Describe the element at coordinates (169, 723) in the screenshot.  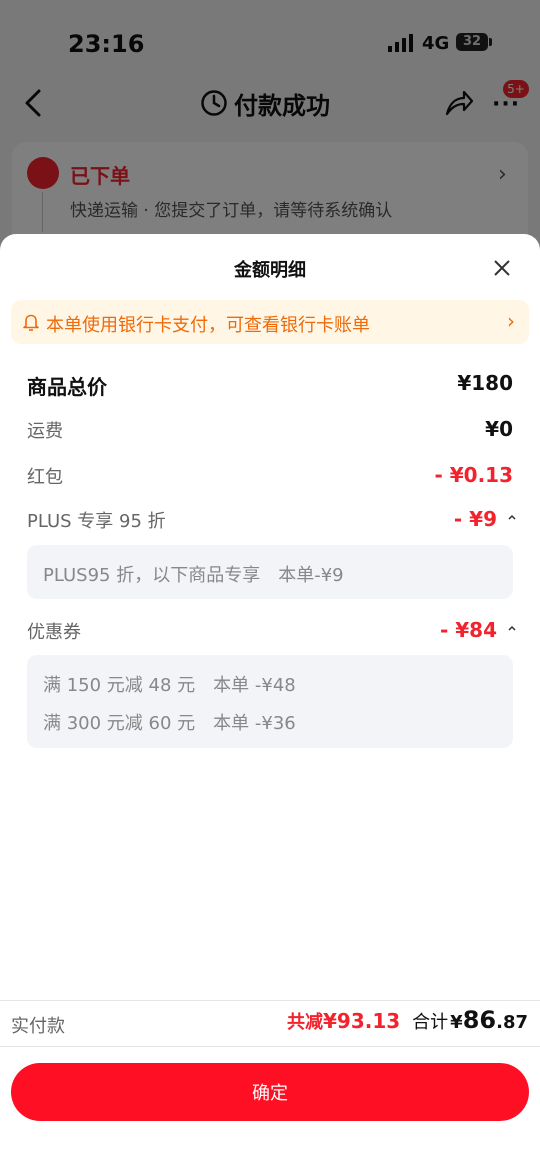
I see `coupon-detail-line: 满 300 元减 60 元 本单 -¥36` at that location.